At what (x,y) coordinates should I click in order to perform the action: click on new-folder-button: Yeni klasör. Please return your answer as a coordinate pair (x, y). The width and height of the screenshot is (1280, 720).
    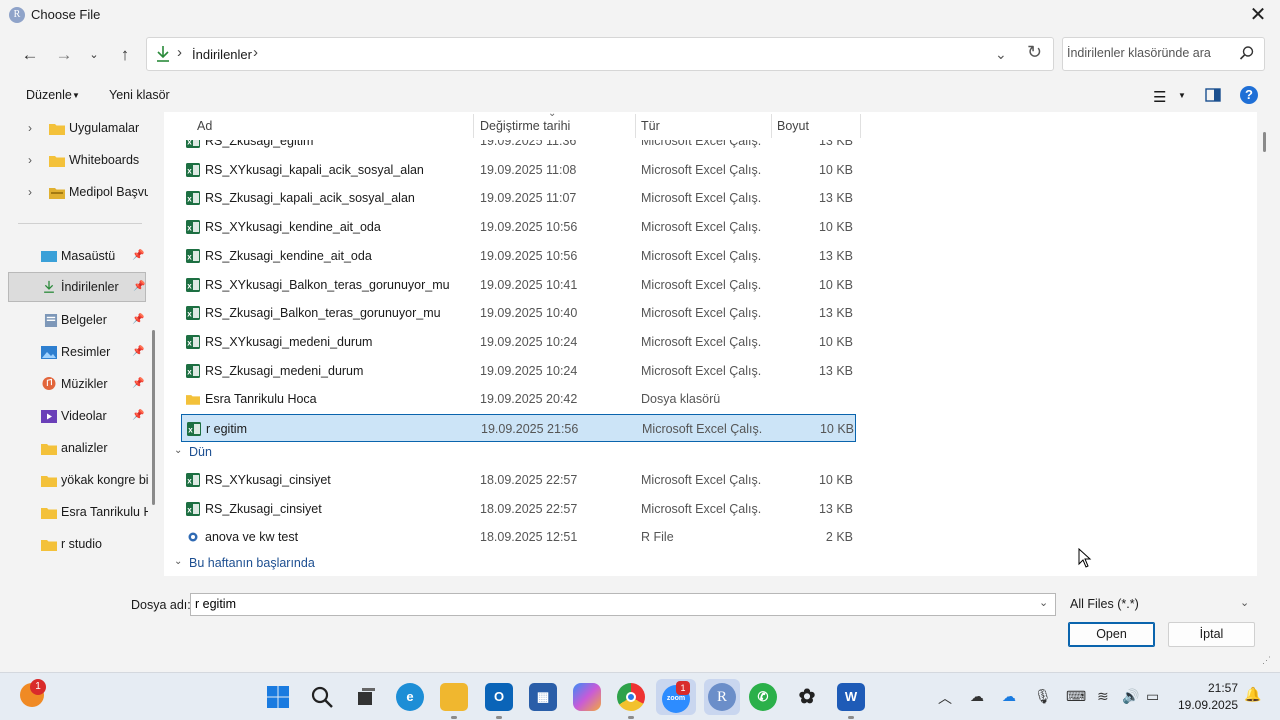
    Looking at the image, I should click on (139, 95).